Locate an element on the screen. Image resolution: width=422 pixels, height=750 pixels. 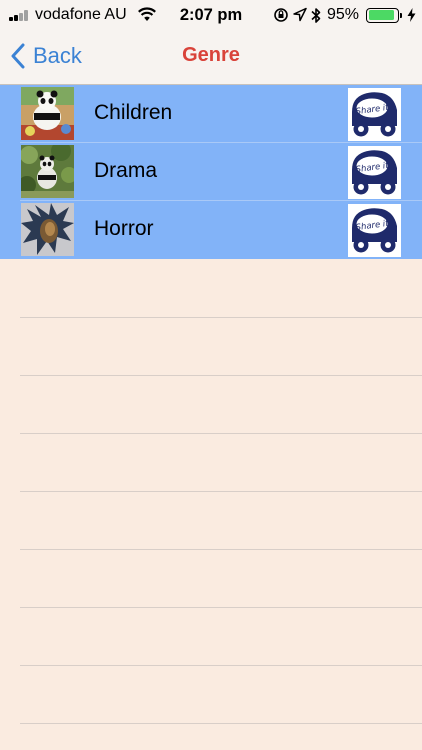
bluetooth-icon is located at coordinates (316, 15).